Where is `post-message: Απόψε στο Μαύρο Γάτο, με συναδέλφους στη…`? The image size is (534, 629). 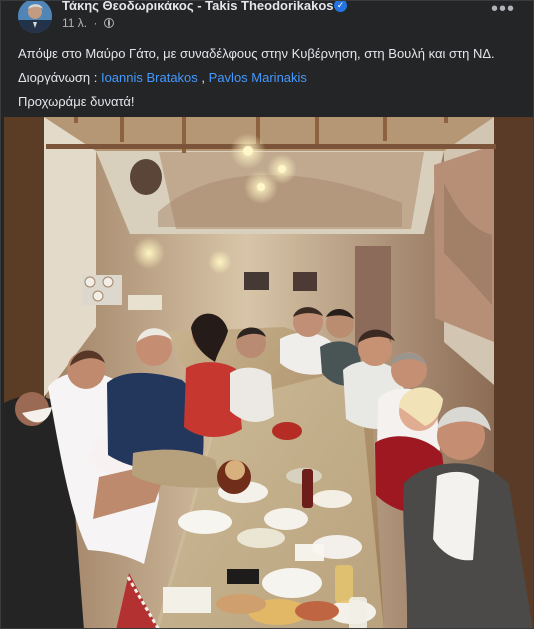 post-message: Απόψε στο Μαύρο Γάτο, με συναδέλφους στη… is located at coordinates (268, 78).